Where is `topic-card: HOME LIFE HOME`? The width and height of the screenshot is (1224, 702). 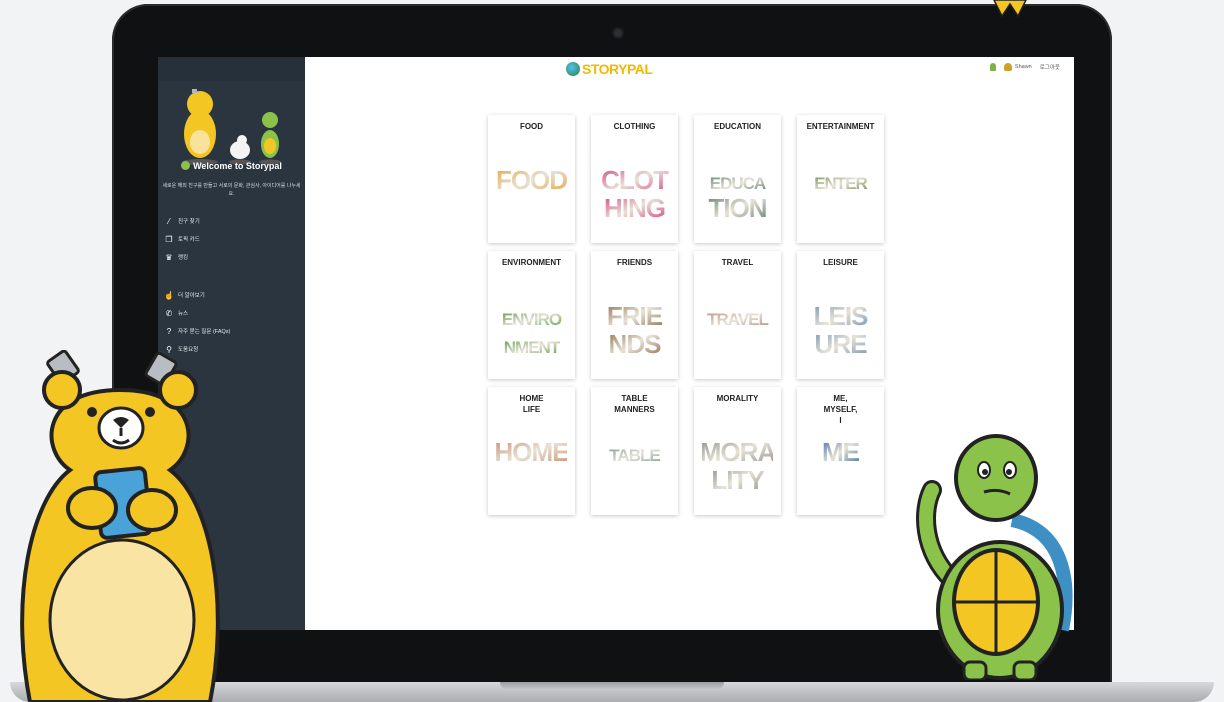 topic-card: HOME LIFE HOME is located at coordinates (531, 451).